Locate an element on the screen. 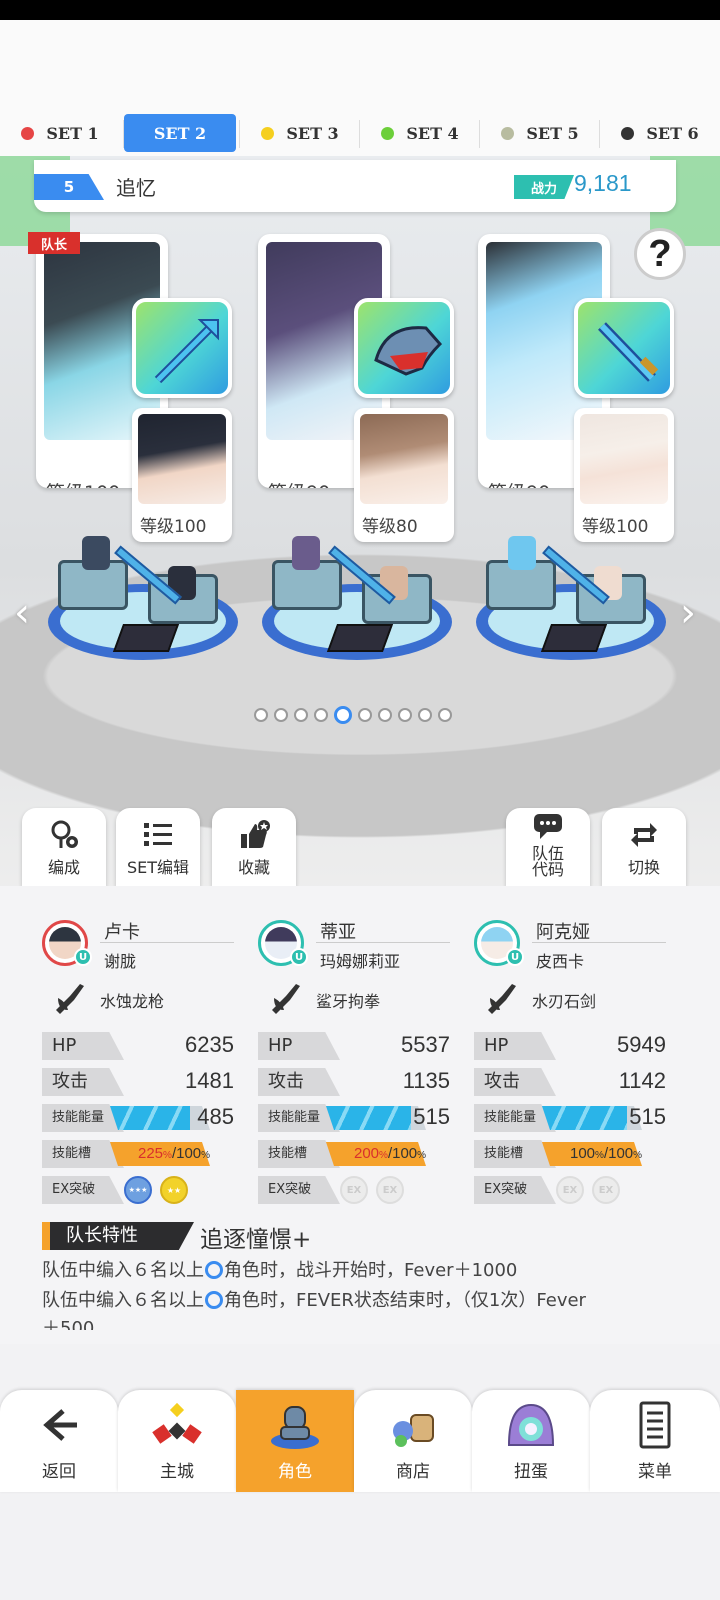 Image resolution: width=720 pixels, height=1600 pixels. slot-current: 200 is located at coordinates (367, 1153).